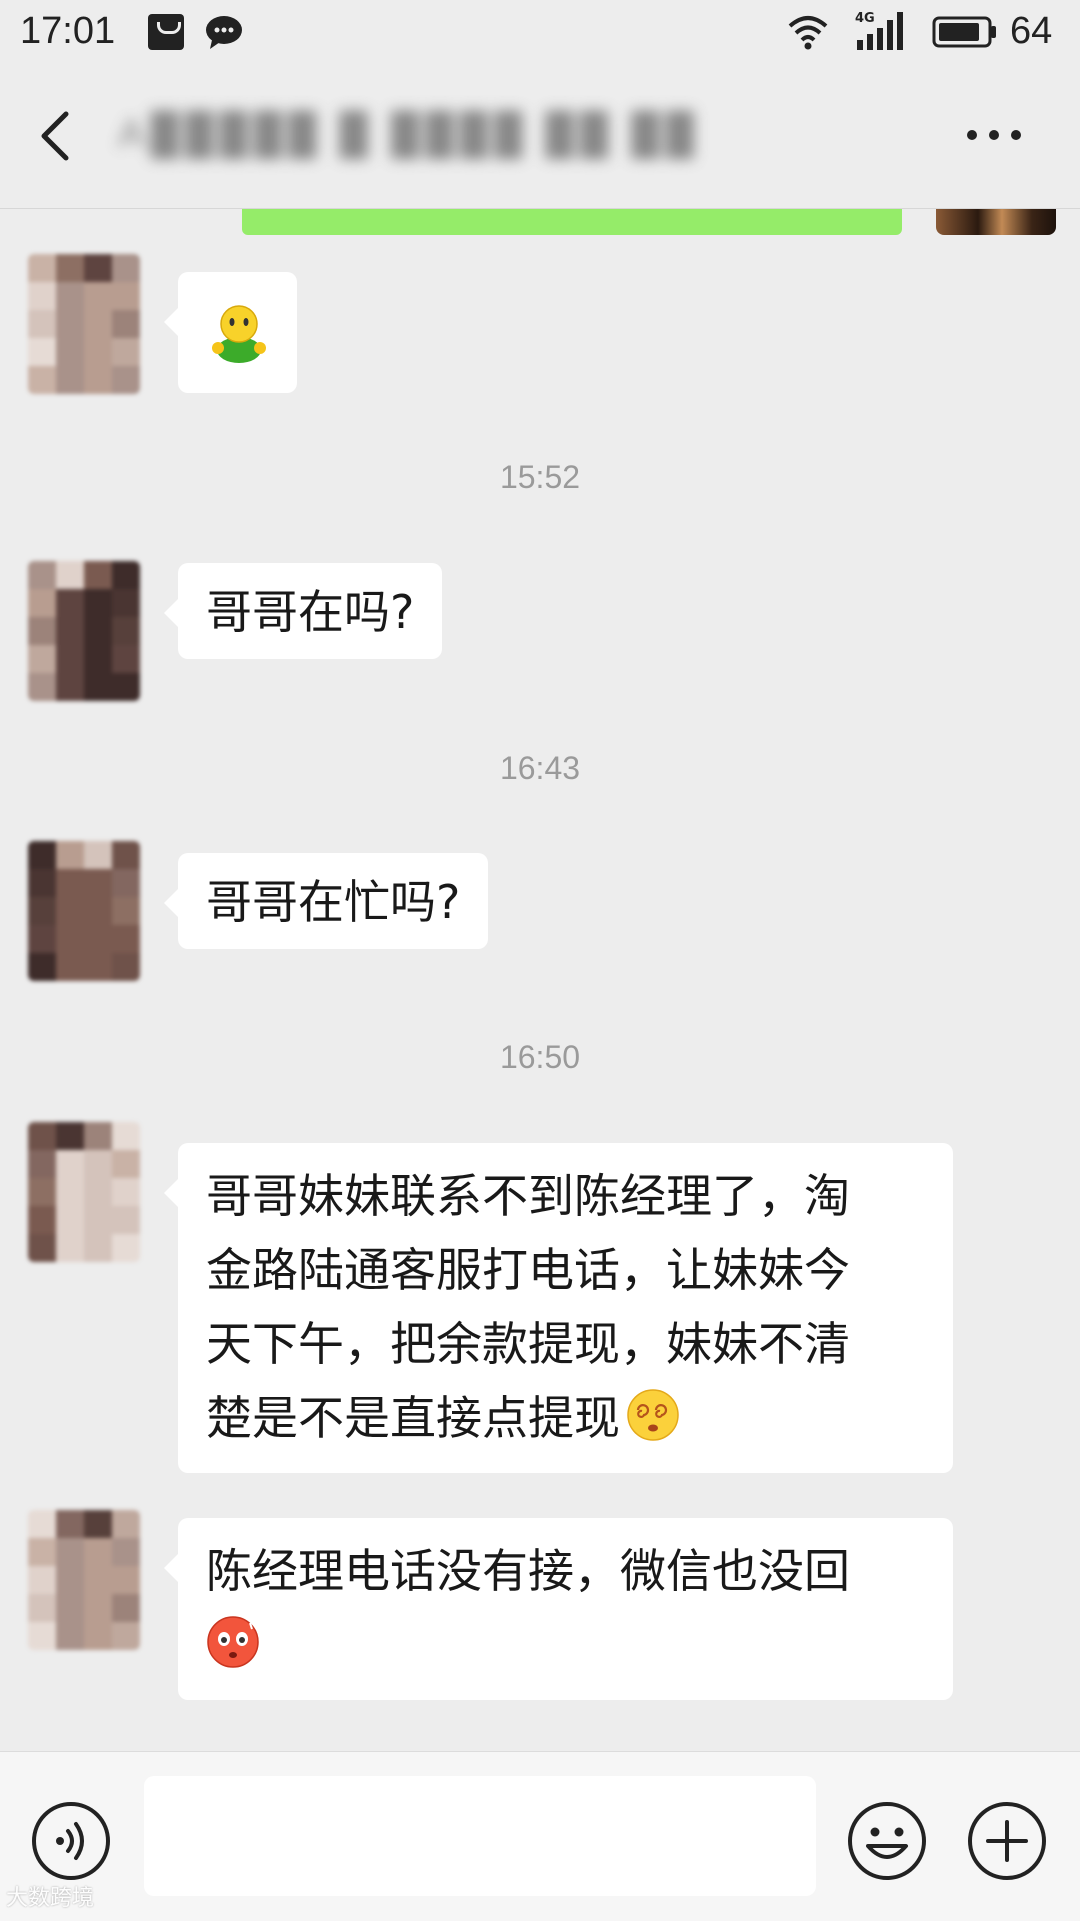 This screenshot has height=1921, width=1080. I want to click on chat-bubble-icon, so click(224, 32).